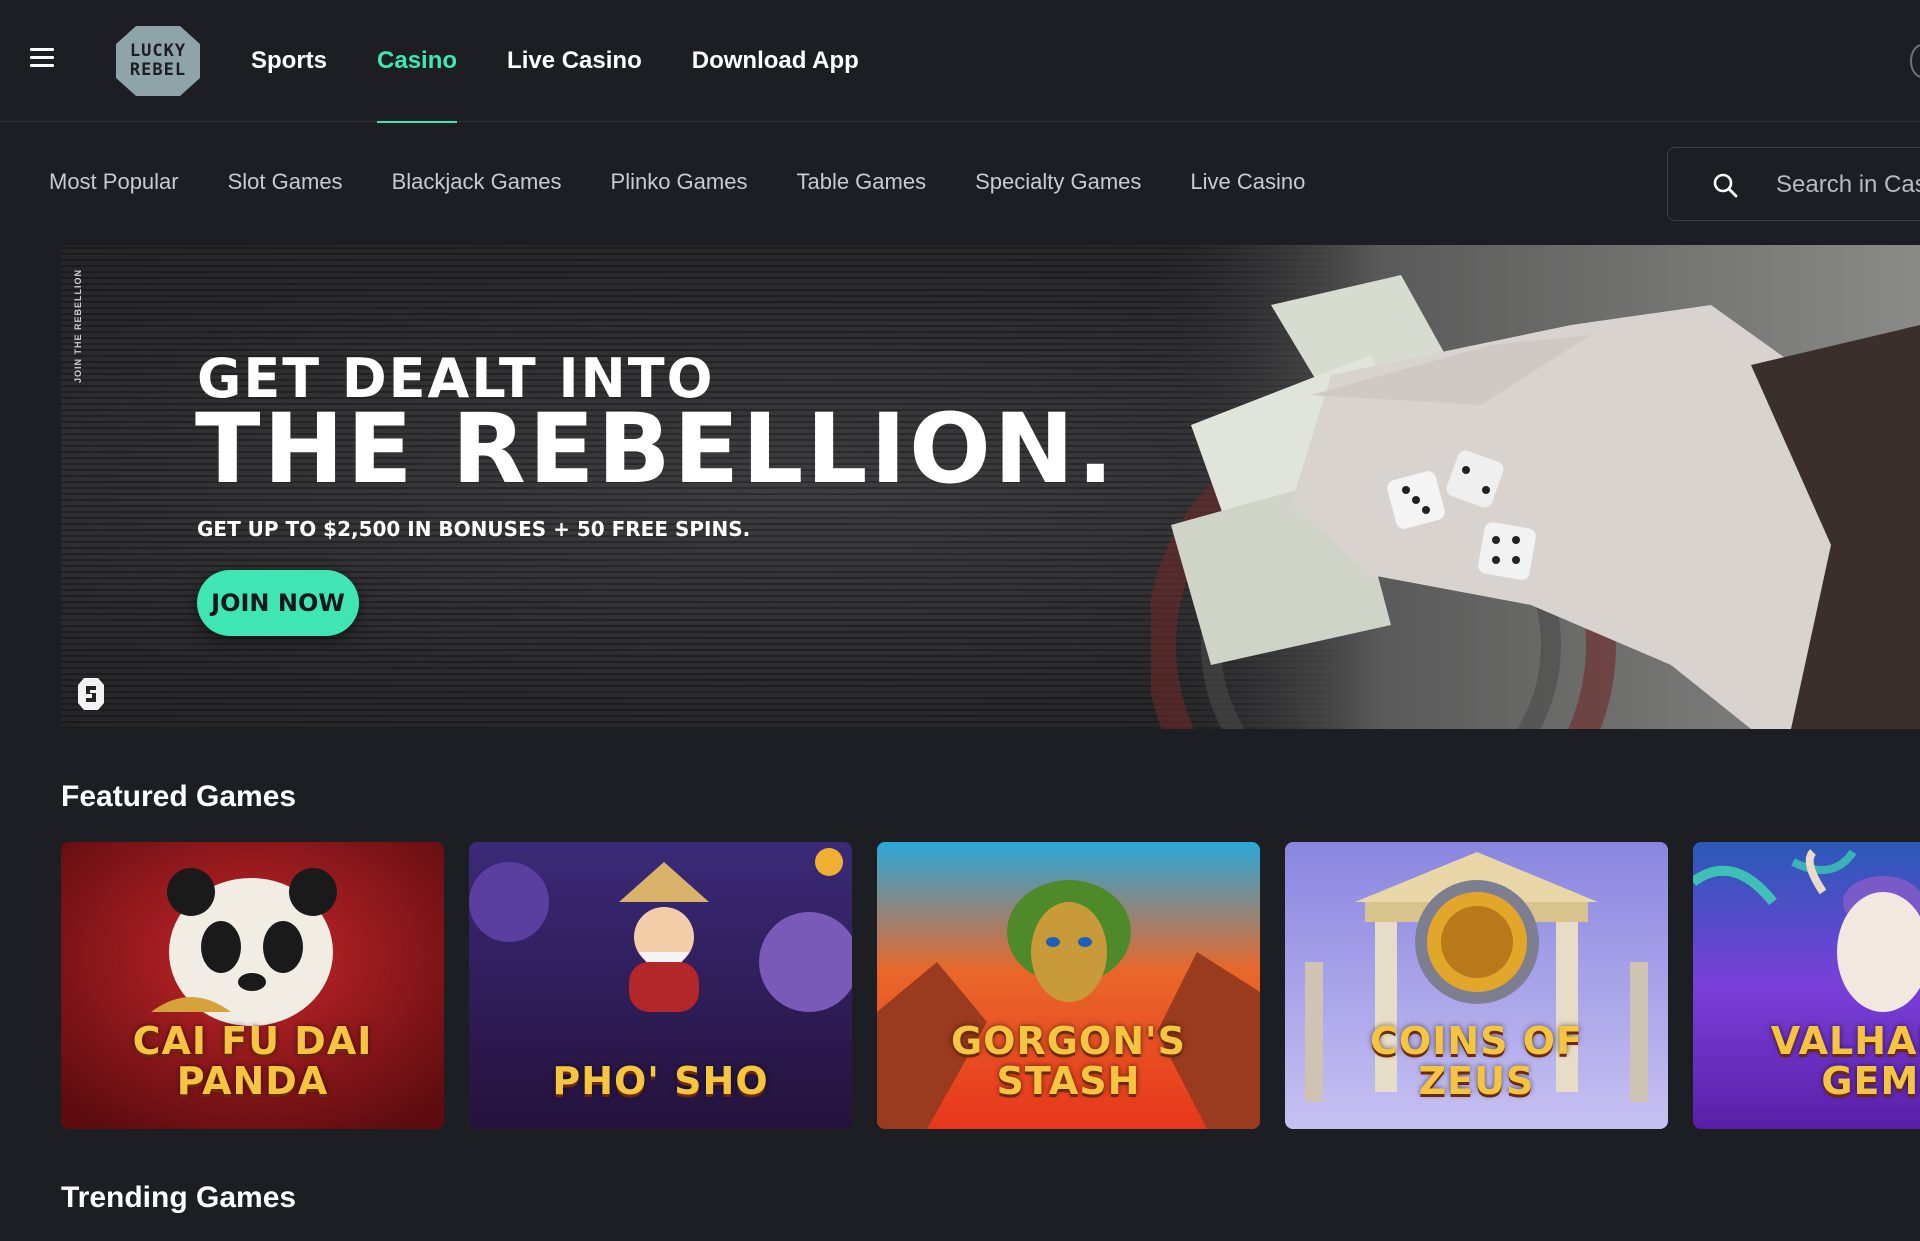 The image size is (1920, 1241). I want to click on game-title: VALHALLA GEMS, so click(1845, 1061).